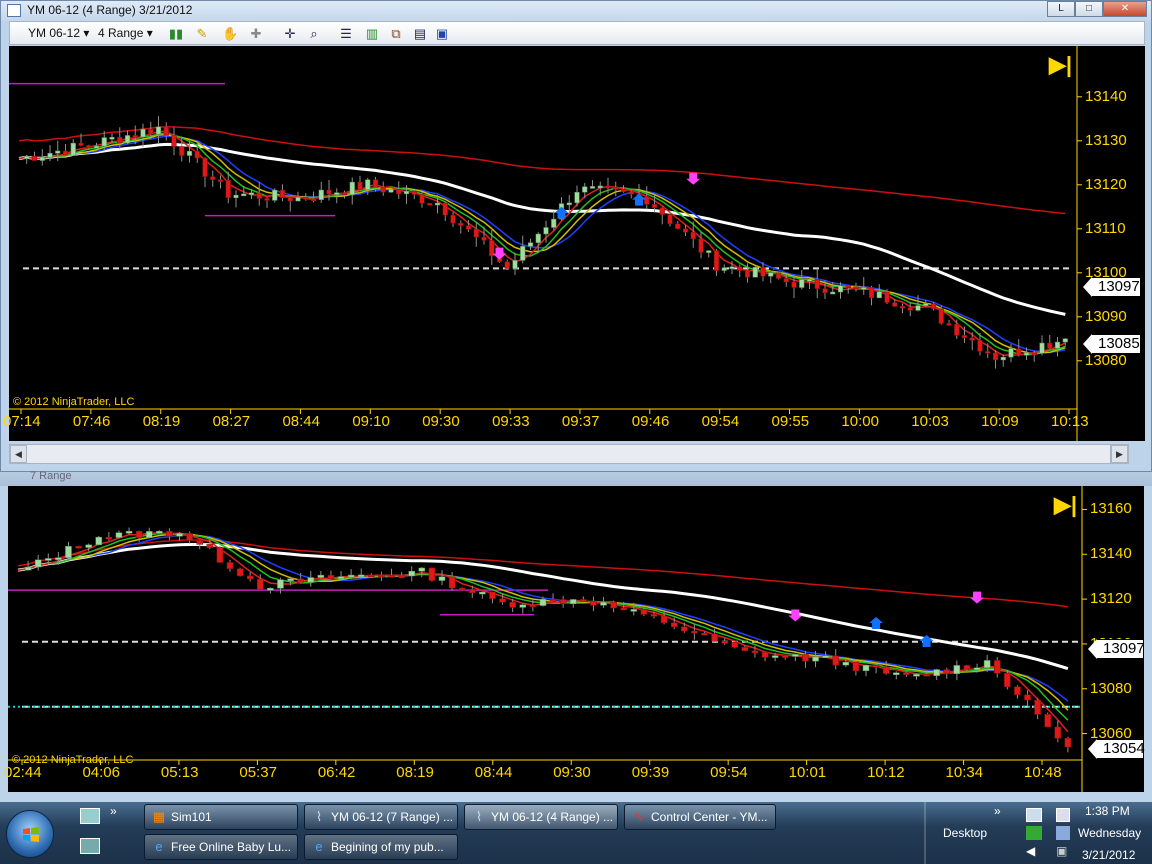 This screenshot has width=1152, height=864. Describe the element at coordinates (90, 846) in the screenshot. I see `switch-windows-icon` at that location.